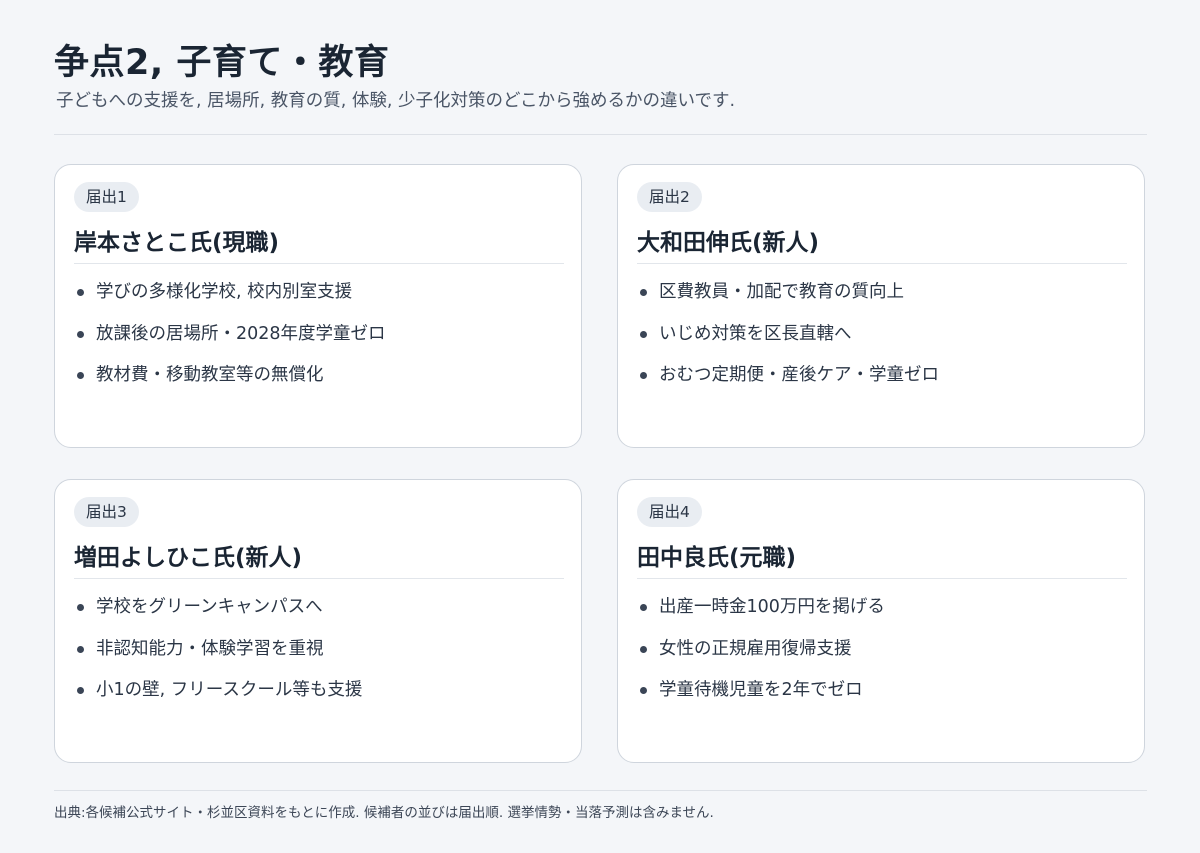 The height and width of the screenshot is (853, 1200). I want to click on candidate-name: 田中良氏(元職), so click(717, 558).